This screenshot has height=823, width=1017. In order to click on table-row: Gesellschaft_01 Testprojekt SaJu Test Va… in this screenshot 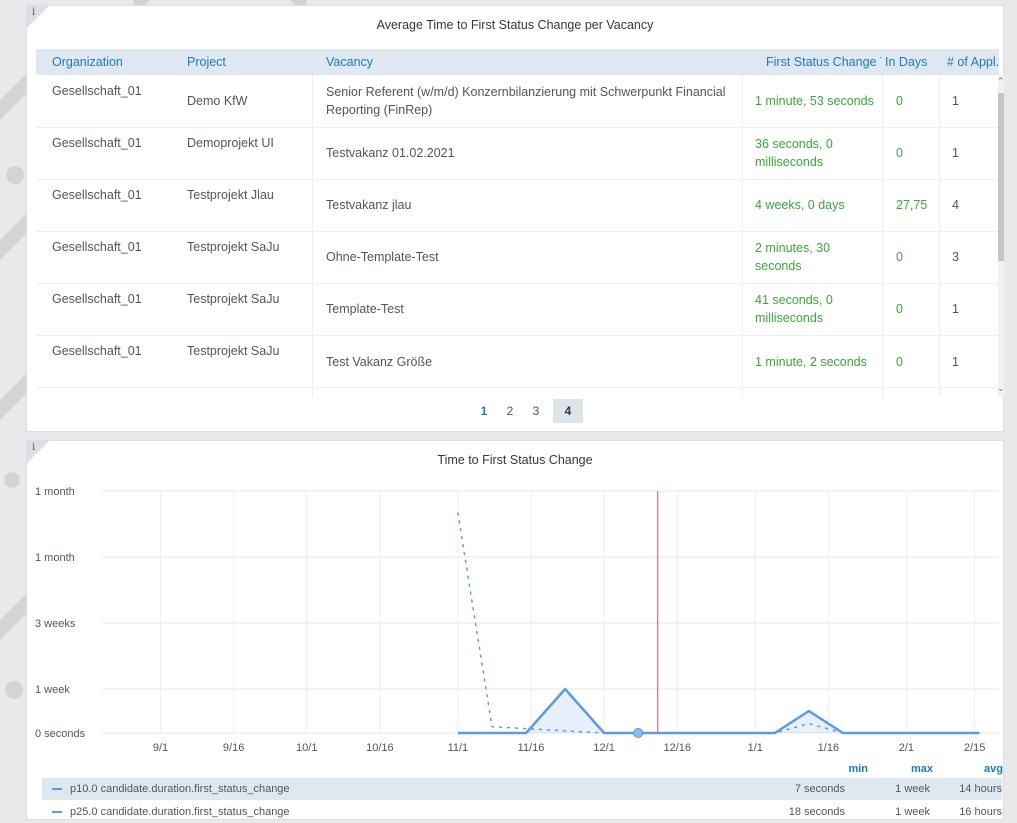, I will do `click(517, 361)`.